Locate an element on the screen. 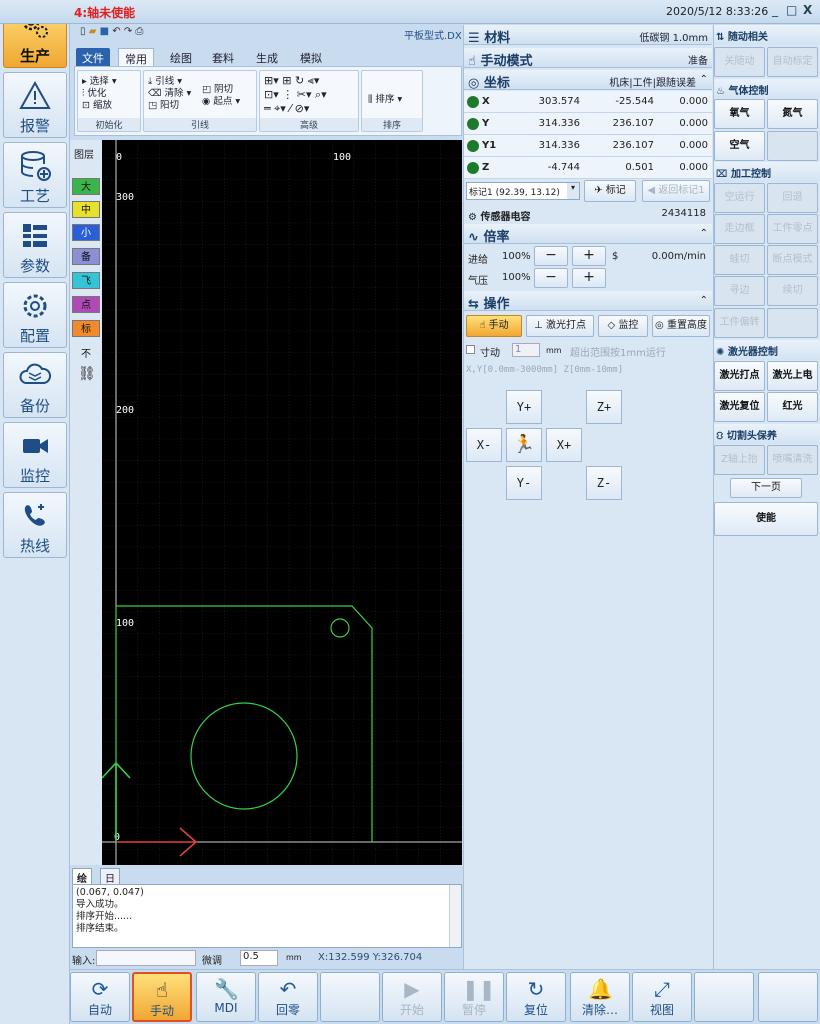 The width and height of the screenshot is (820, 1024). array-icon: ⊞▾ ⊞ ↻ ⫷▾ is located at coordinates (291, 81).